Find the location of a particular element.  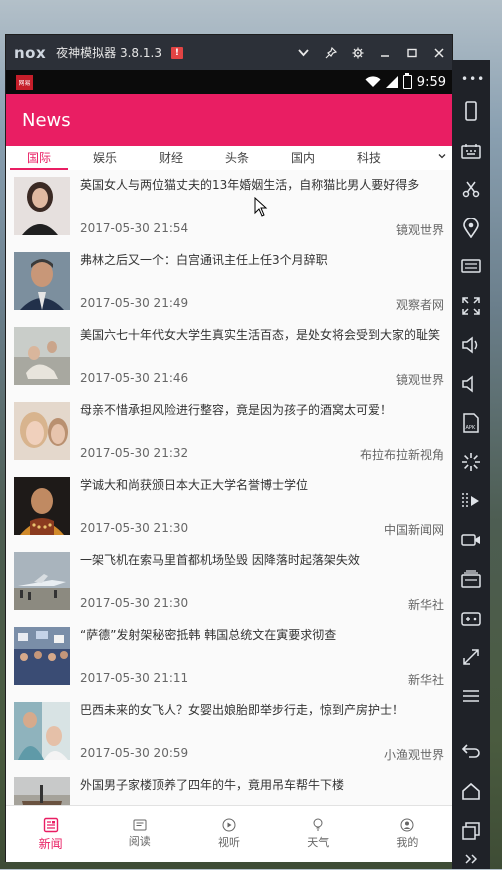

back-icon is located at coordinates (471, 751).